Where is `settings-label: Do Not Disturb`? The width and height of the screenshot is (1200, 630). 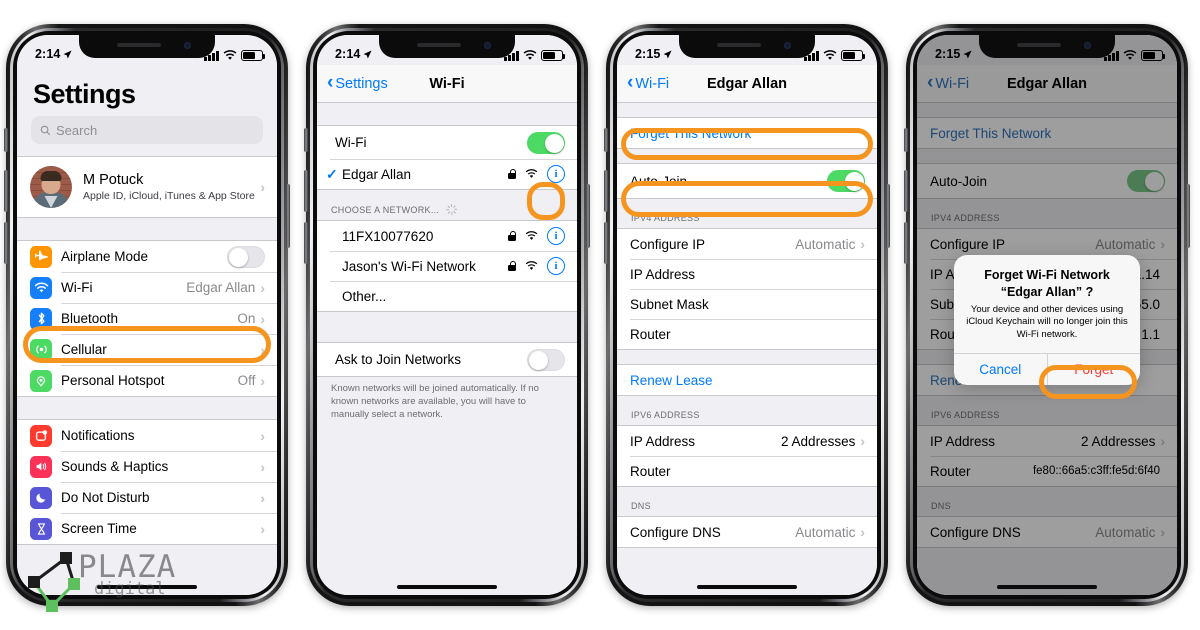
settings-label: Do Not Disturb is located at coordinates (105, 497).